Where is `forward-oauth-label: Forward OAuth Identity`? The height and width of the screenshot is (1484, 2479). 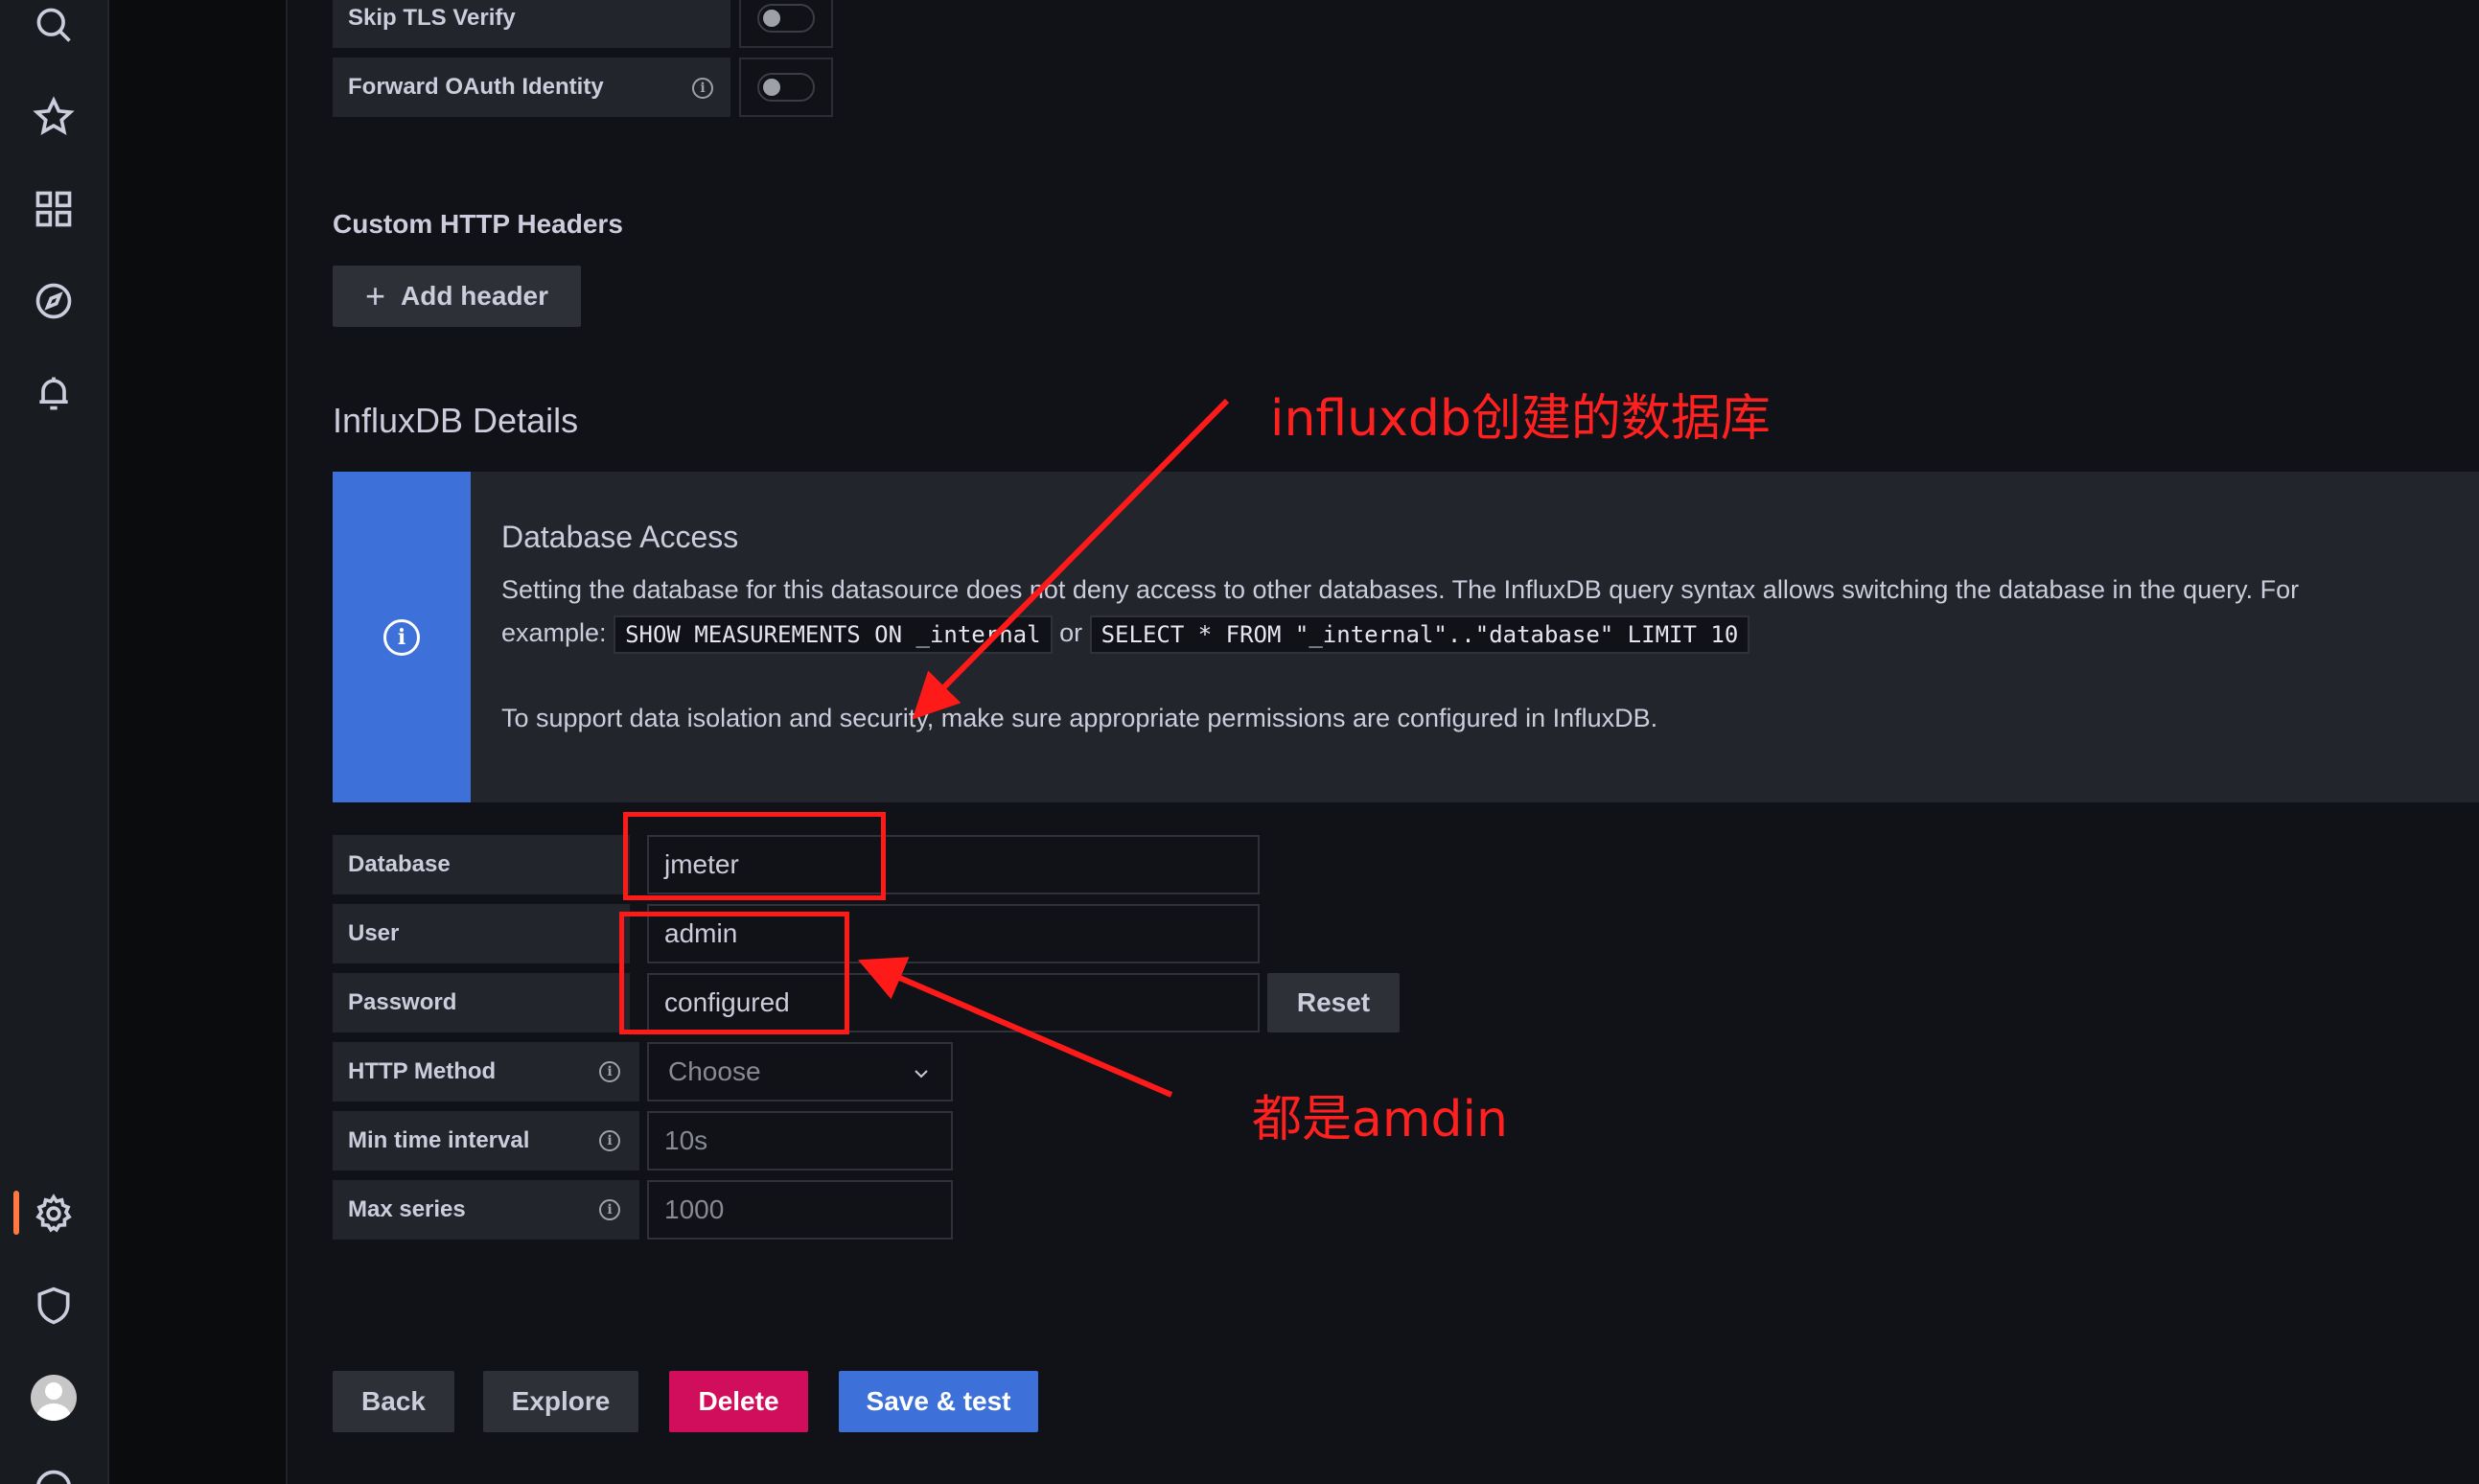
forward-oauth-label: Forward OAuth Identity is located at coordinates (531, 87).